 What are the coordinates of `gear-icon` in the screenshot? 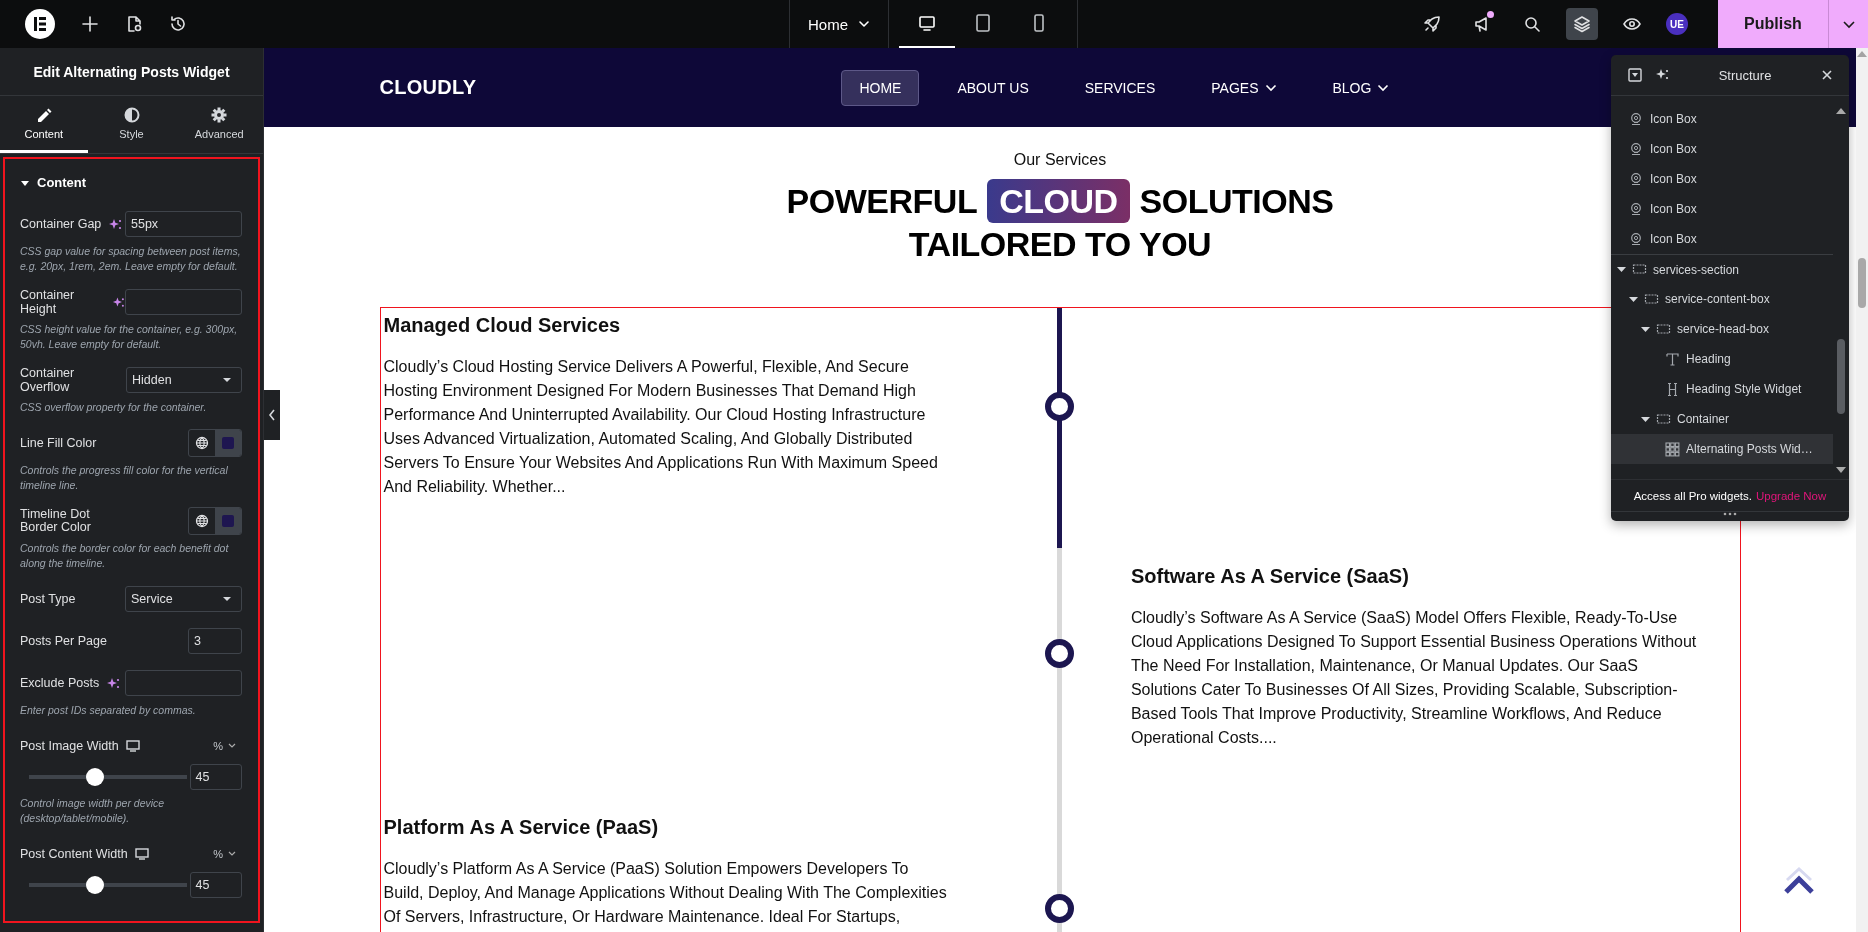 It's located at (219, 115).